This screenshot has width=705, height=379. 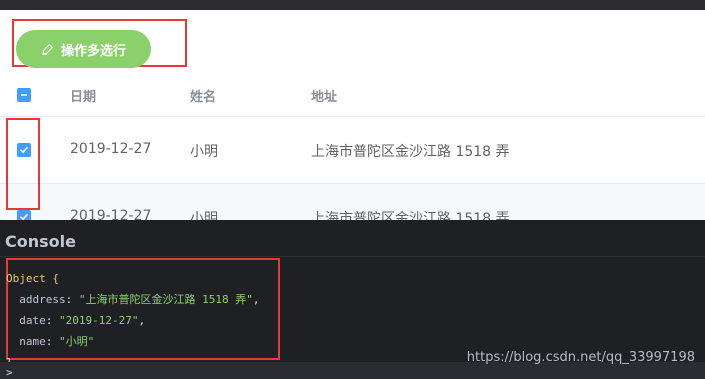 What do you see at coordinates (32, 341) in the screenshot?
I see `console-key: name` at bounding box center [32, 341].